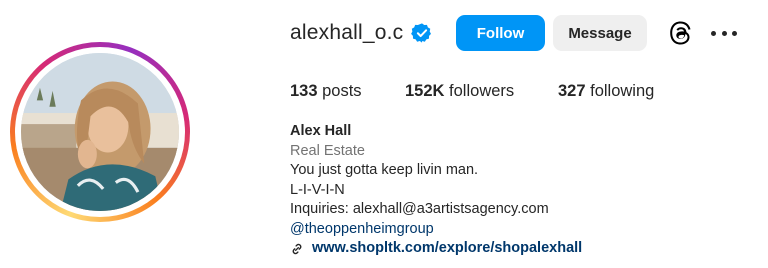  What do you see at coordinates (500, 33) in the screenshot?
I see `follow-button: Follow` at bounding box center [500, 33].